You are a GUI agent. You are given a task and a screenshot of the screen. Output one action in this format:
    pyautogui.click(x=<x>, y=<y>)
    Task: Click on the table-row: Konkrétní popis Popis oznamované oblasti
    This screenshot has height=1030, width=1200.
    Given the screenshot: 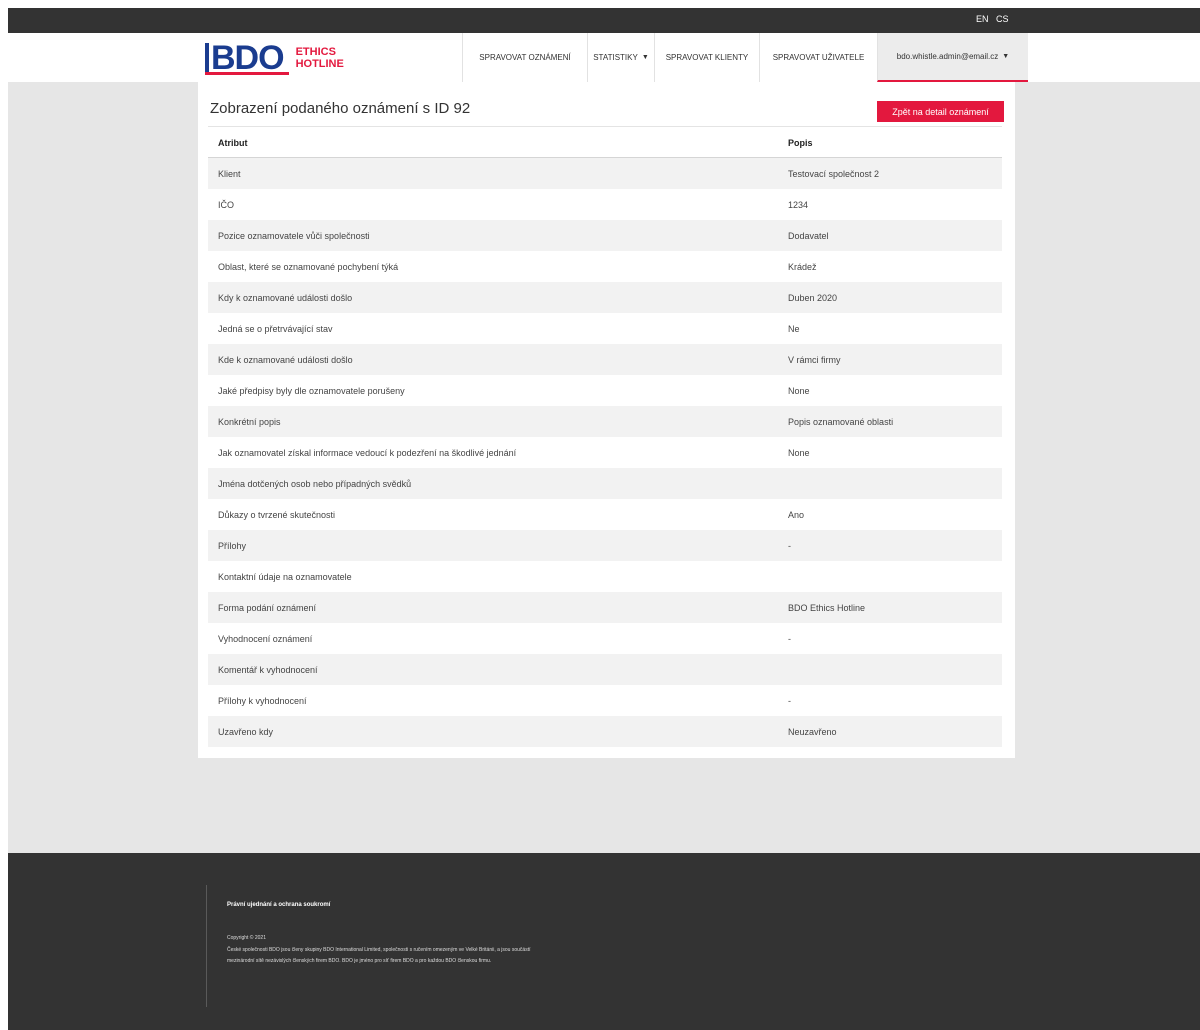 What is the action you would take?
    pyautogui.click(x=605, y=421)
    